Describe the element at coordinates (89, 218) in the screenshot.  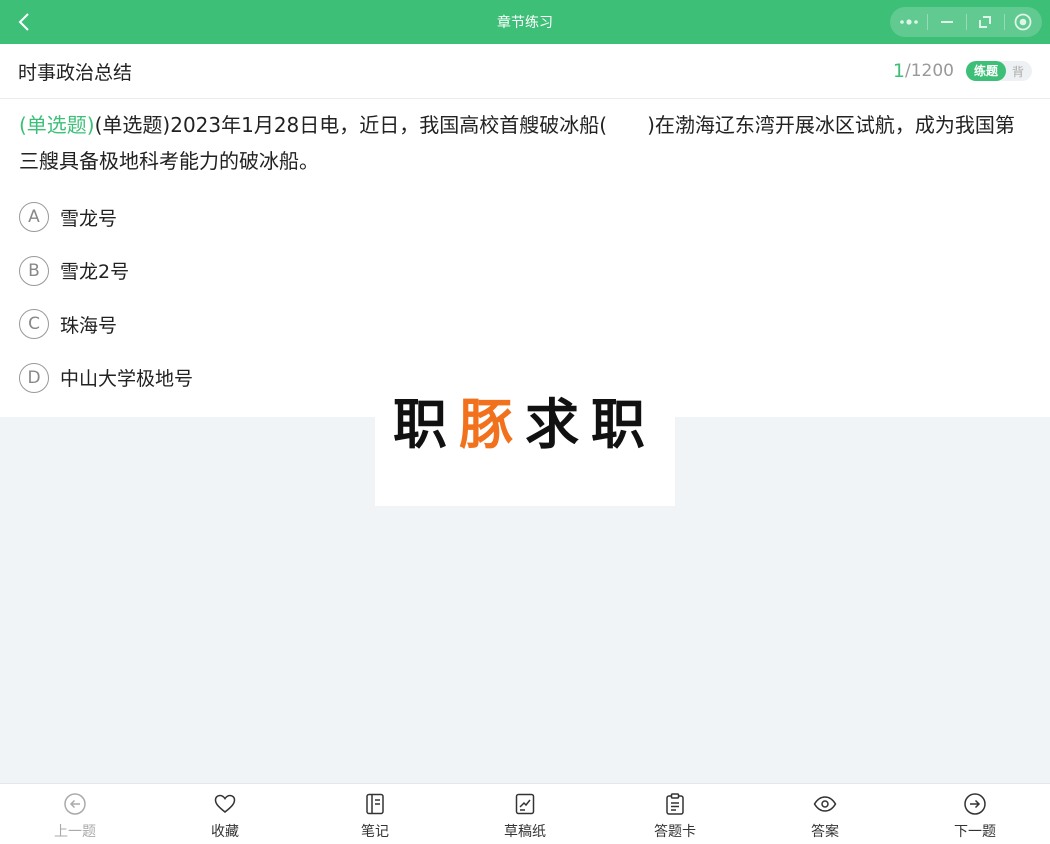
I see `option-text: 雪龙号` at that location.